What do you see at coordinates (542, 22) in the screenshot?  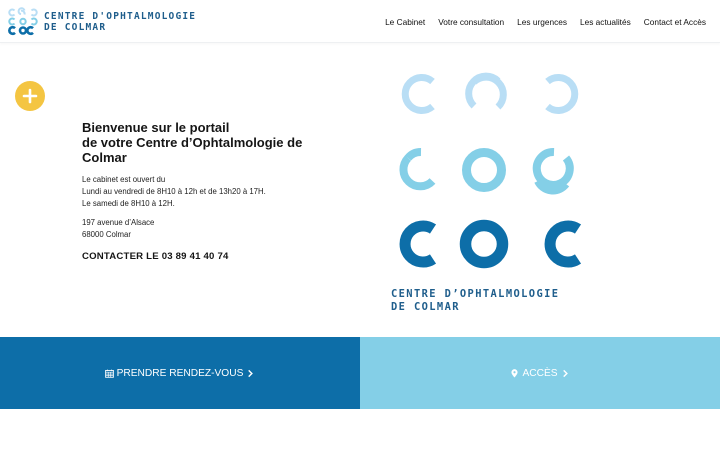 I see `nav-les-urgences: Les urgences` at bounding box center [542, 22].